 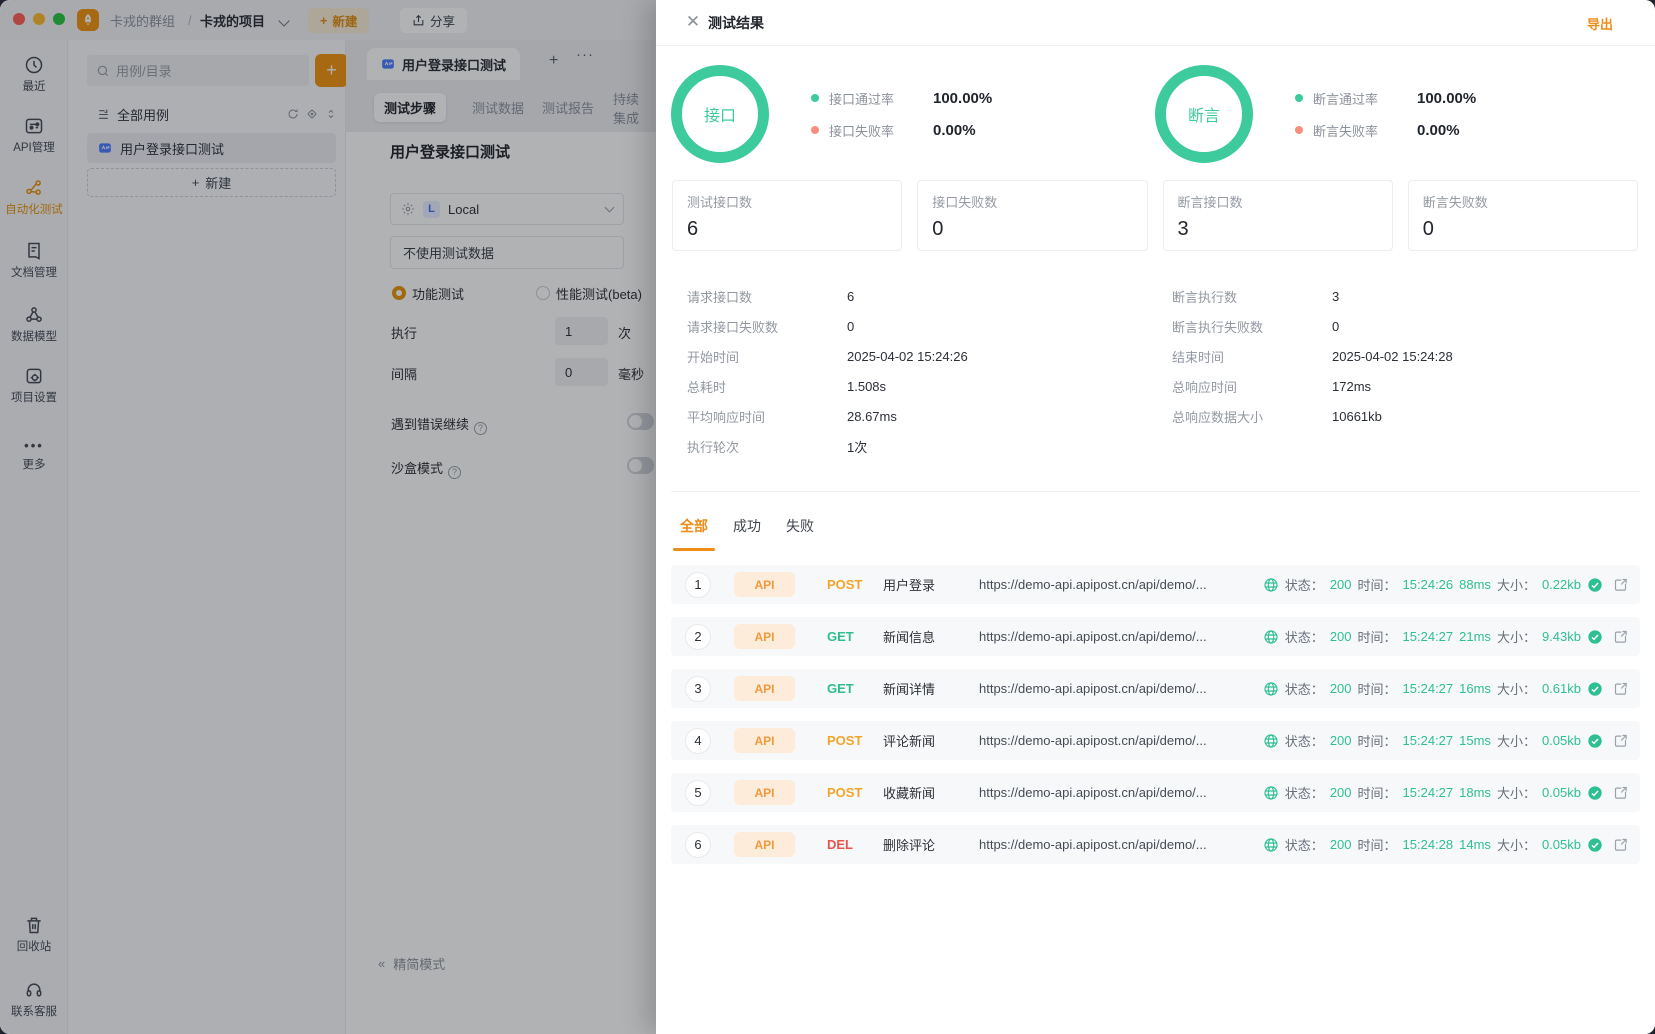 What do you see at coordinates (1475, 636) in the screenshot?
I see `request-duration: 21ms` at bounding box center [1475, 636].